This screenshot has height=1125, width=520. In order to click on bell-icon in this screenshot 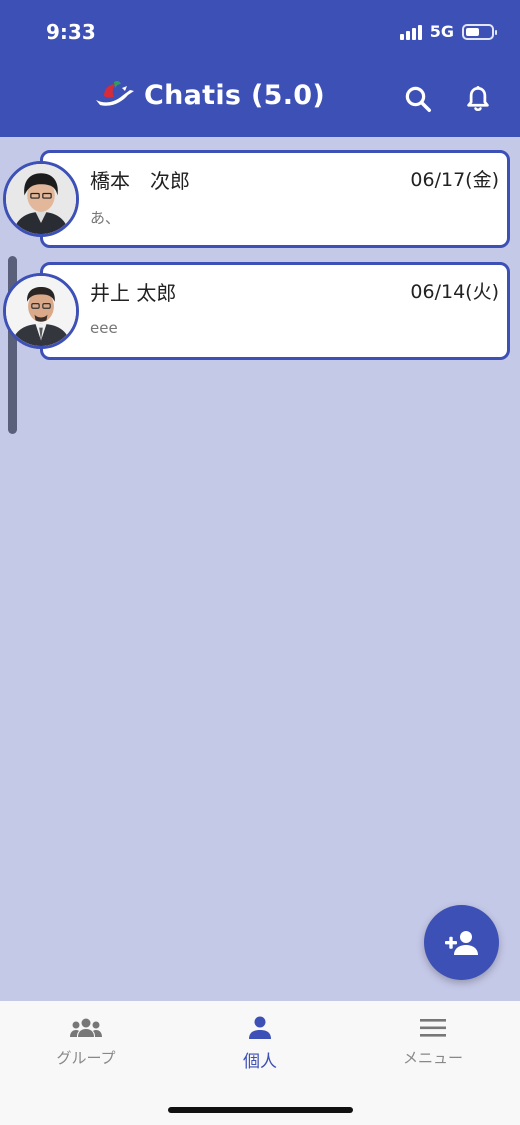, I will do `click(478, 99)`.